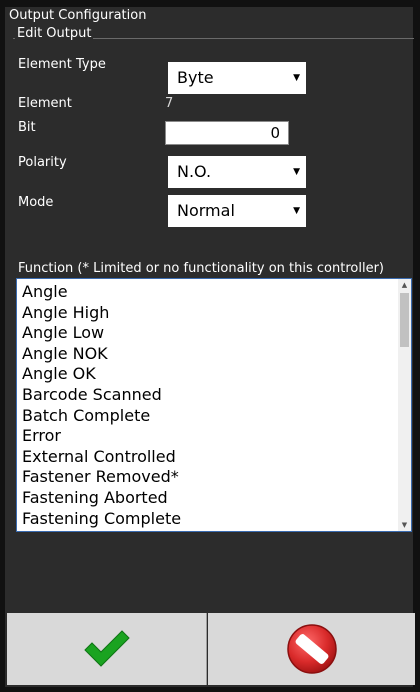 Image resolution: width=420 pixels, height=692 pixels. What do you see at coordinates (227, 133) in the screenshot?
I see `bit-input: 0` at bounding box center [227, 133].